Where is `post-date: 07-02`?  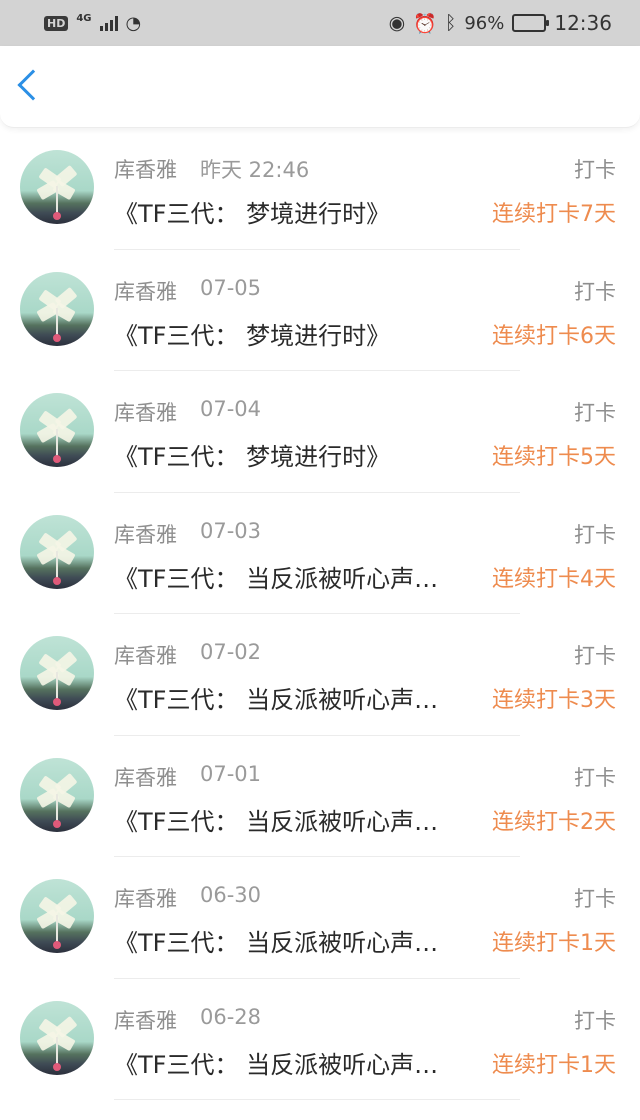 post-date: 07-02 is located at coordinates (231, 652).